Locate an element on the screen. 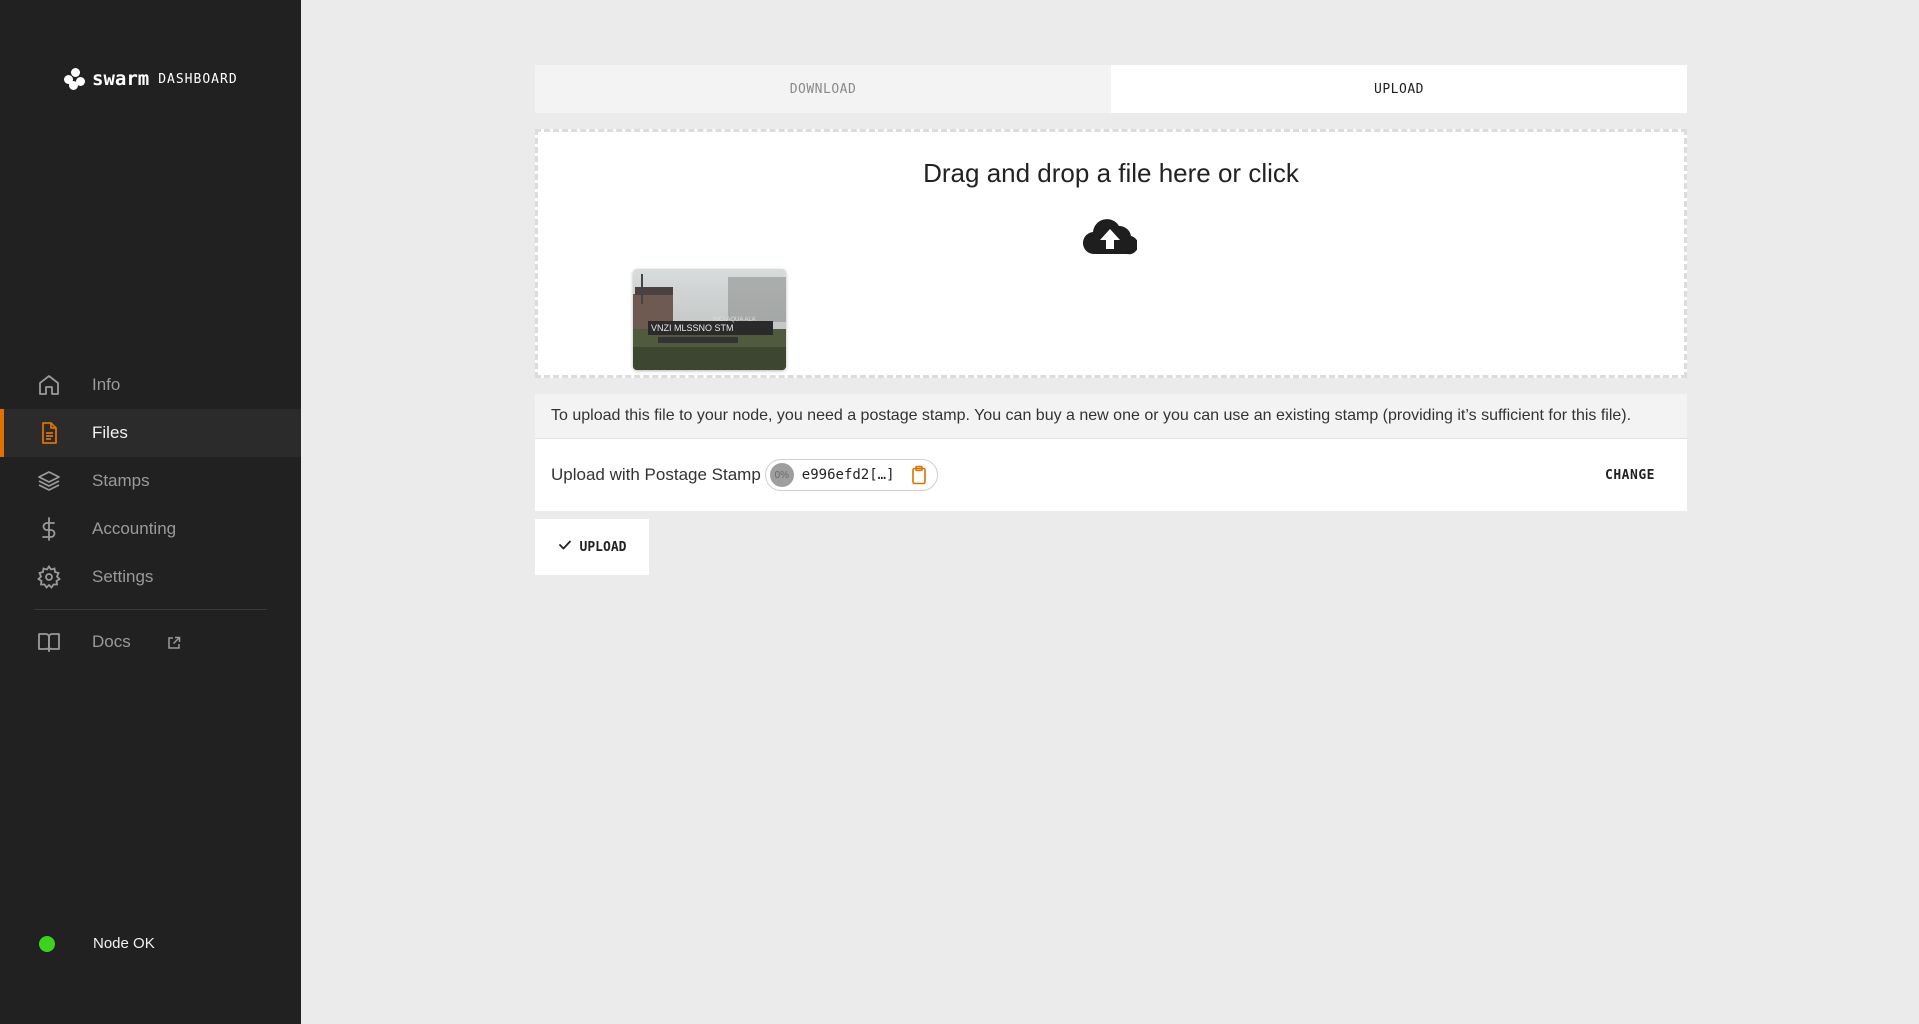 The image size is (1919, 1024). tab-download: DOWNLOAD is located at coordinates (823, 89).